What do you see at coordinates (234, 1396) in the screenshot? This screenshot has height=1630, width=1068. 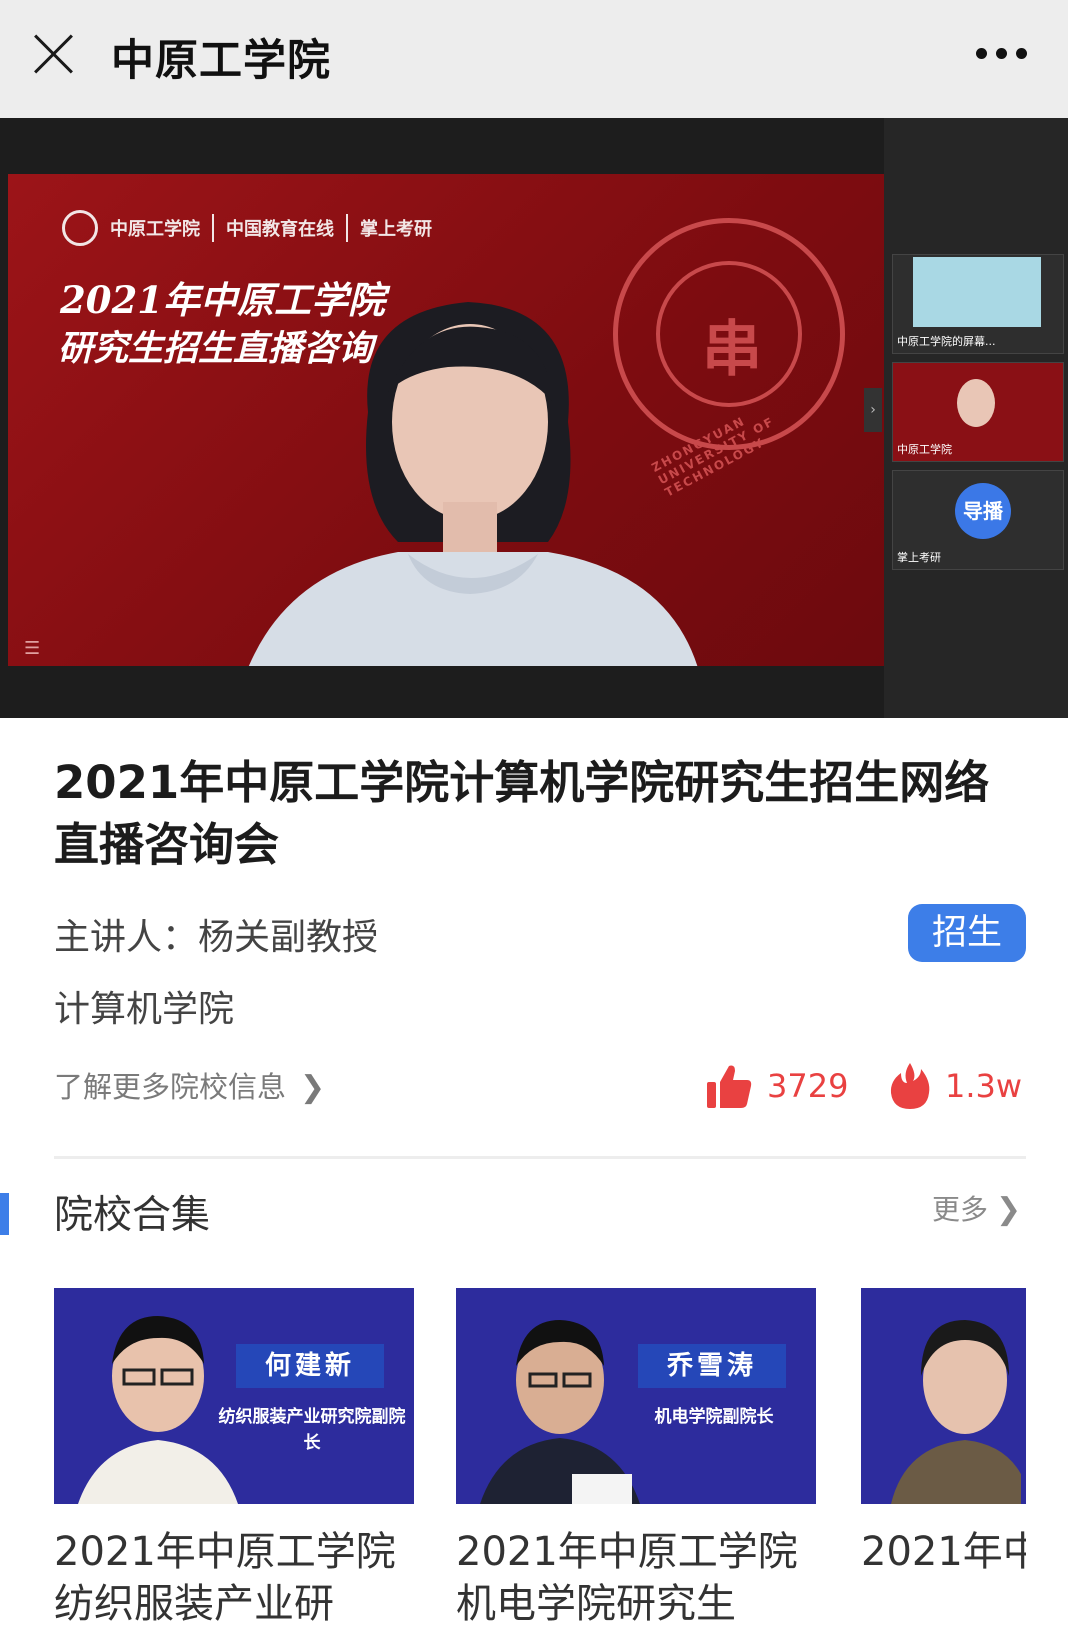 I see `card-thumbnail: 何建新 纺织服装产业研究院副院长` at bounding box center [234, 1396].